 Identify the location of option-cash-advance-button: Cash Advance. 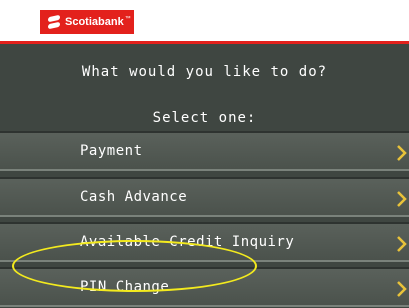
(204, 197).